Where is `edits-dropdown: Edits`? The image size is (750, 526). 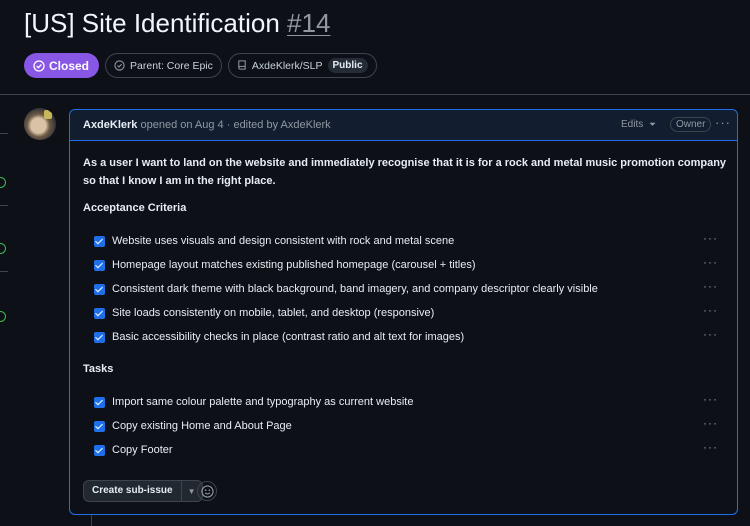 edits-dropdown: Edits is located at coordinates (638, 124).